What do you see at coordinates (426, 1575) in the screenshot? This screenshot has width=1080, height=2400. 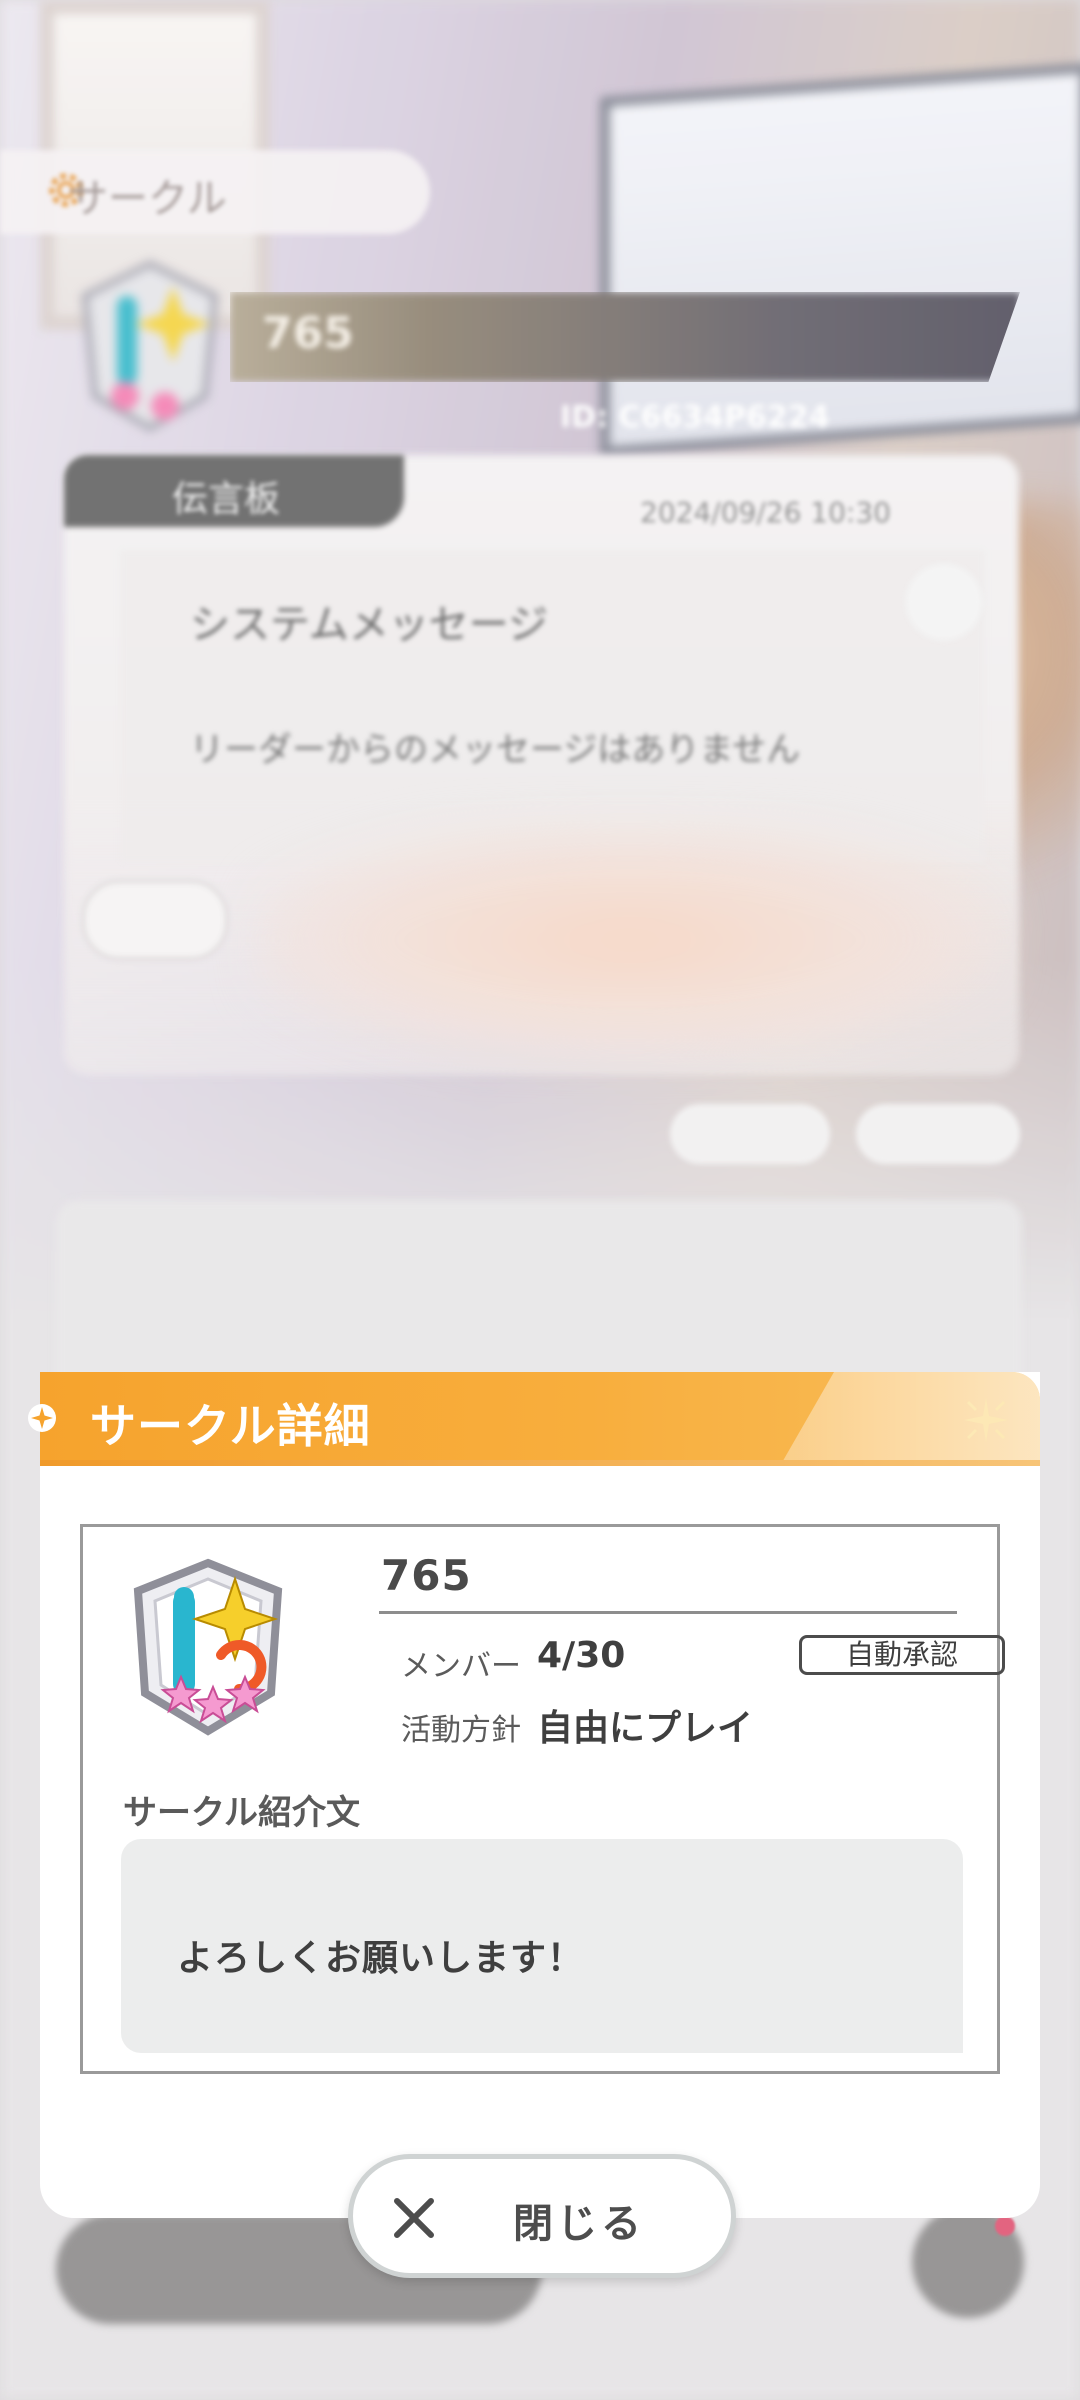 I see `circle-name: 765` at bounding box center [426, 1575].